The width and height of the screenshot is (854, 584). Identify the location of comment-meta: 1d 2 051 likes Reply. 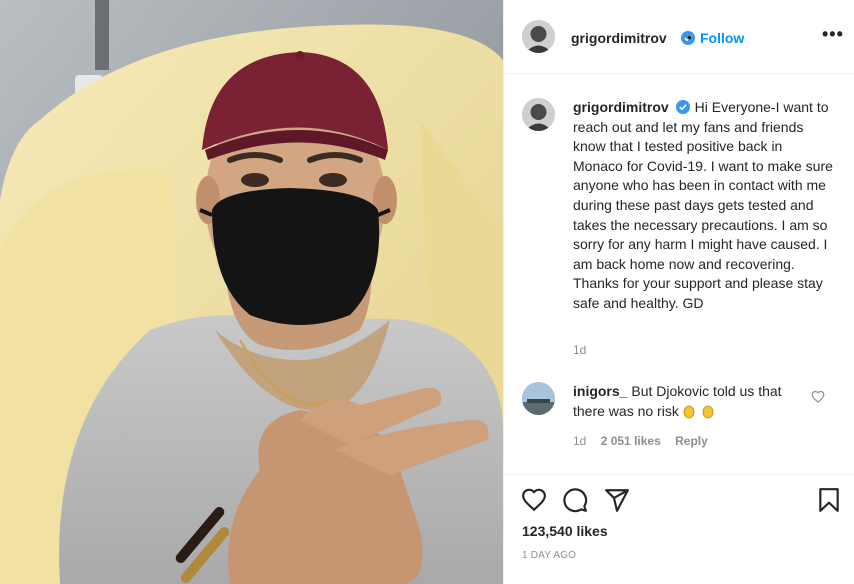
(646, 441).